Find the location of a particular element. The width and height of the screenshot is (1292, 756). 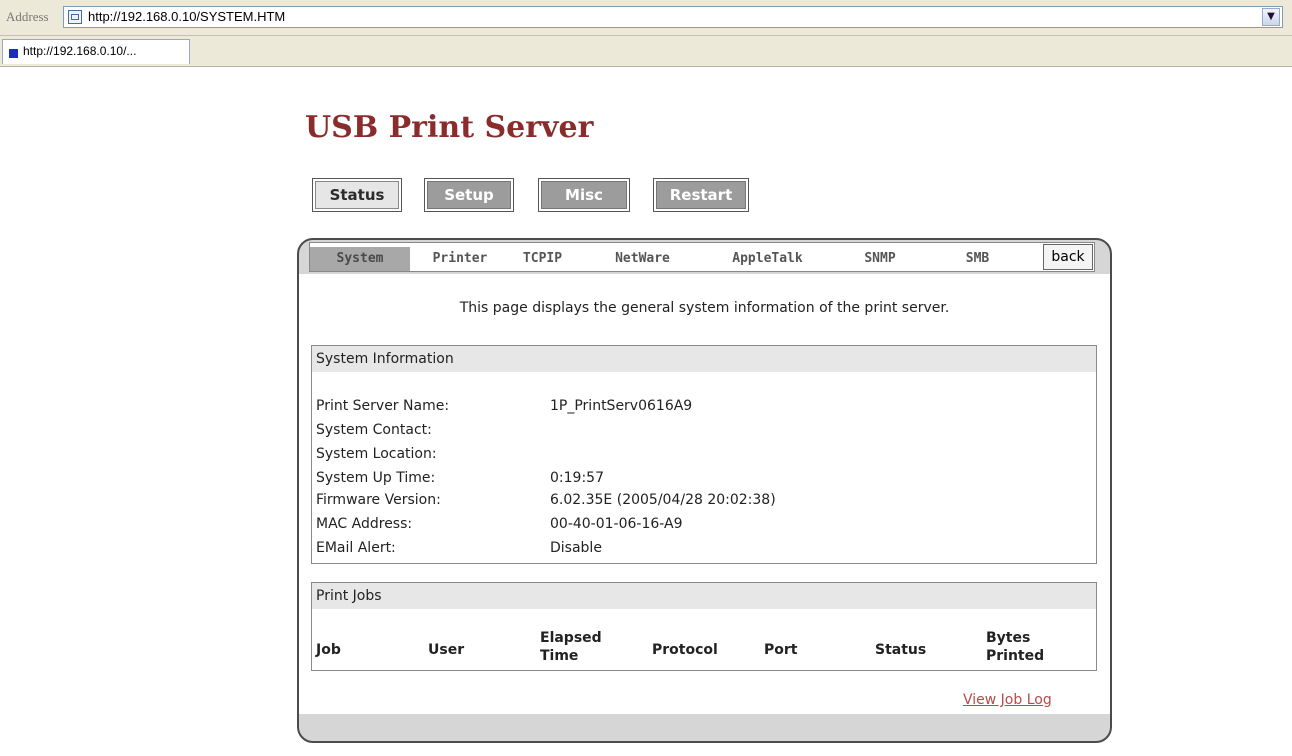

info-label: Firmware Version: is located at coordinates (378, 500).